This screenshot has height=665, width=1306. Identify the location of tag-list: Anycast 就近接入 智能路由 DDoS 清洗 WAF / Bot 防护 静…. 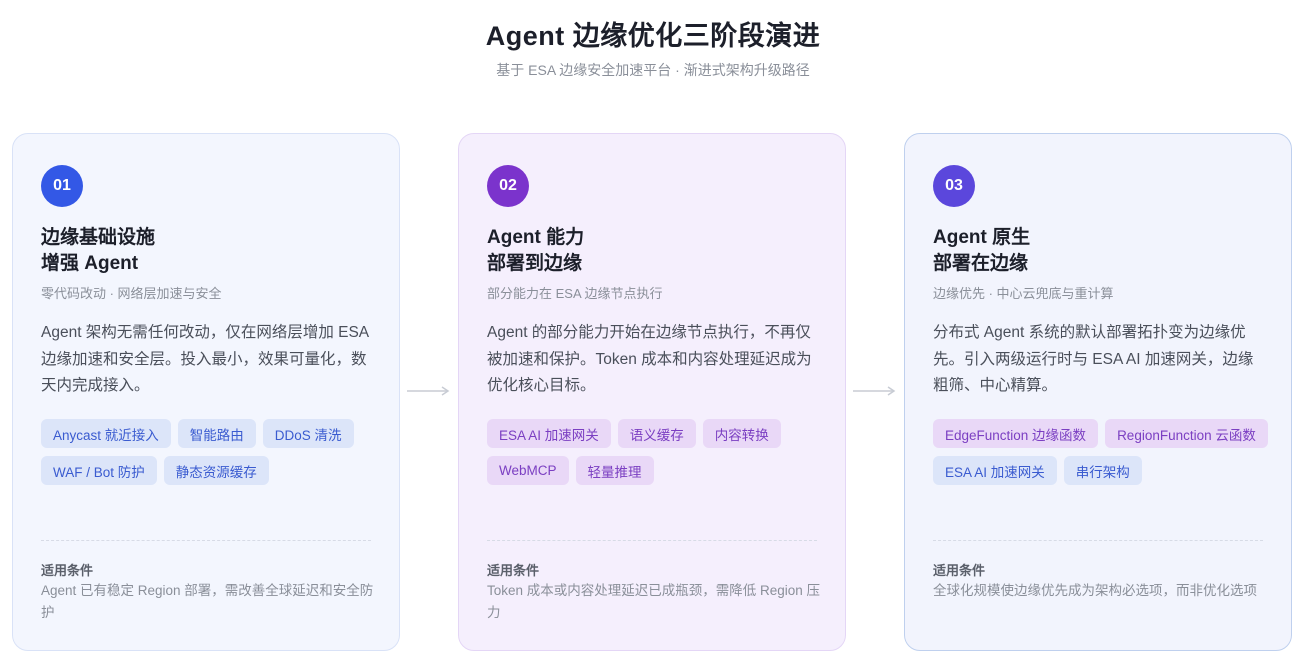
(209, 452).